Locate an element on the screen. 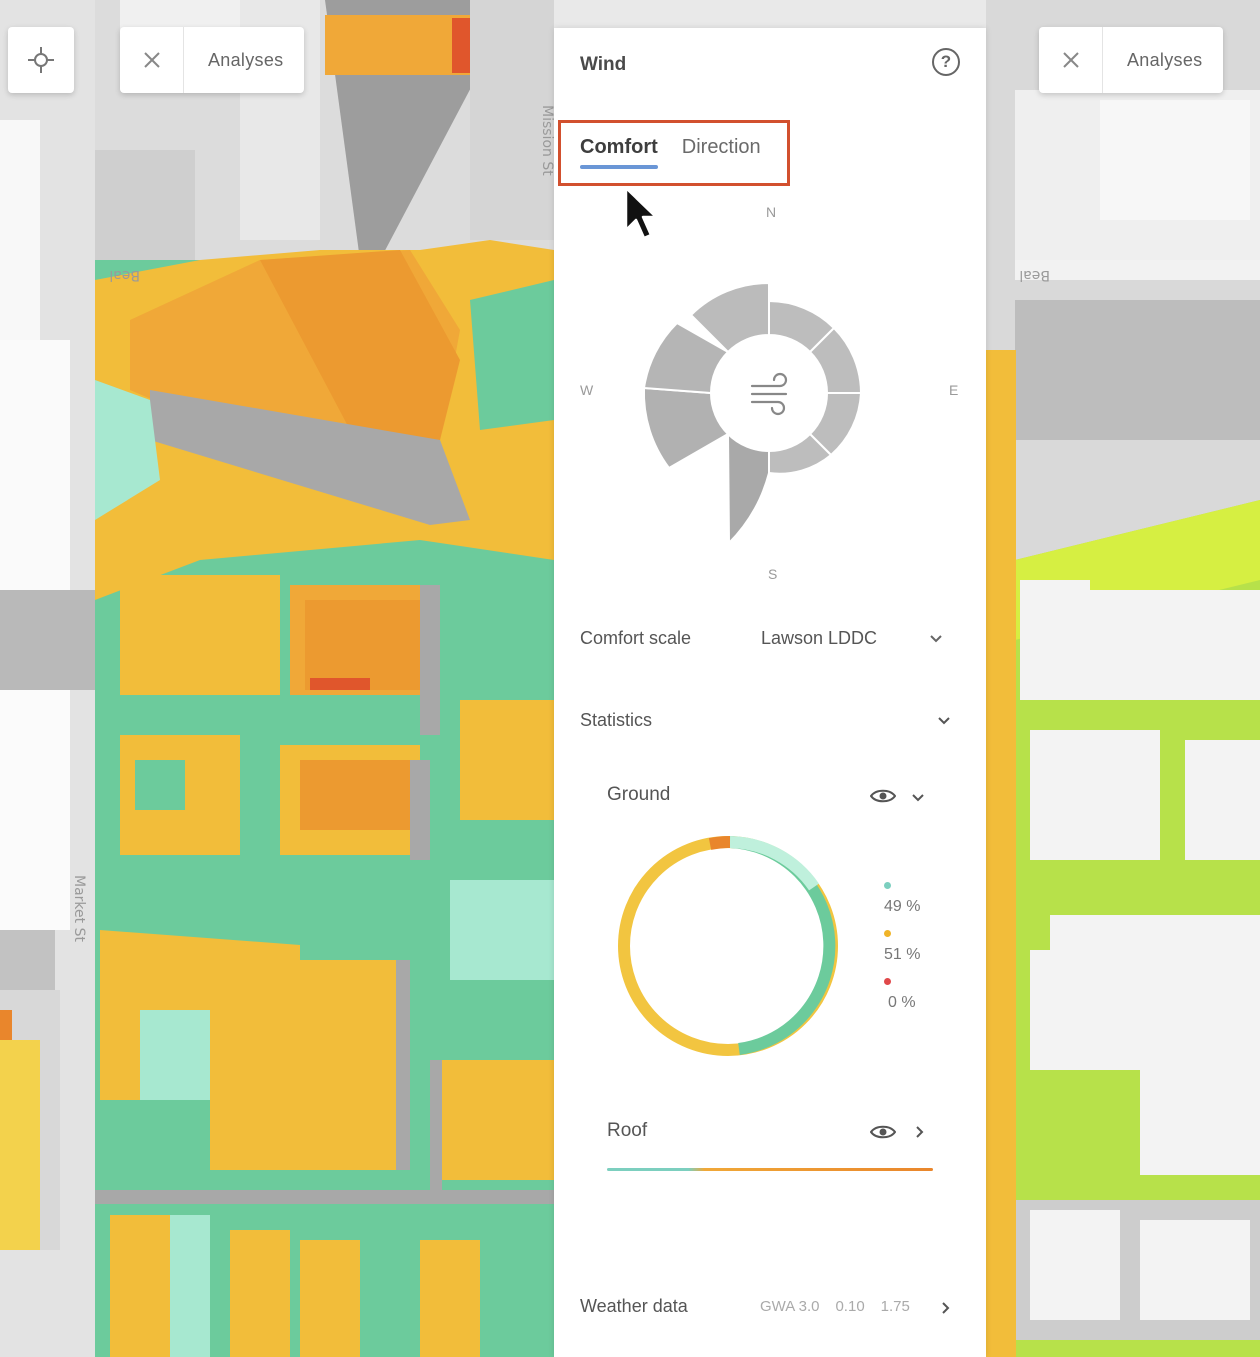  analyses-control-left: Analyses is located at coordinates (212, 60).